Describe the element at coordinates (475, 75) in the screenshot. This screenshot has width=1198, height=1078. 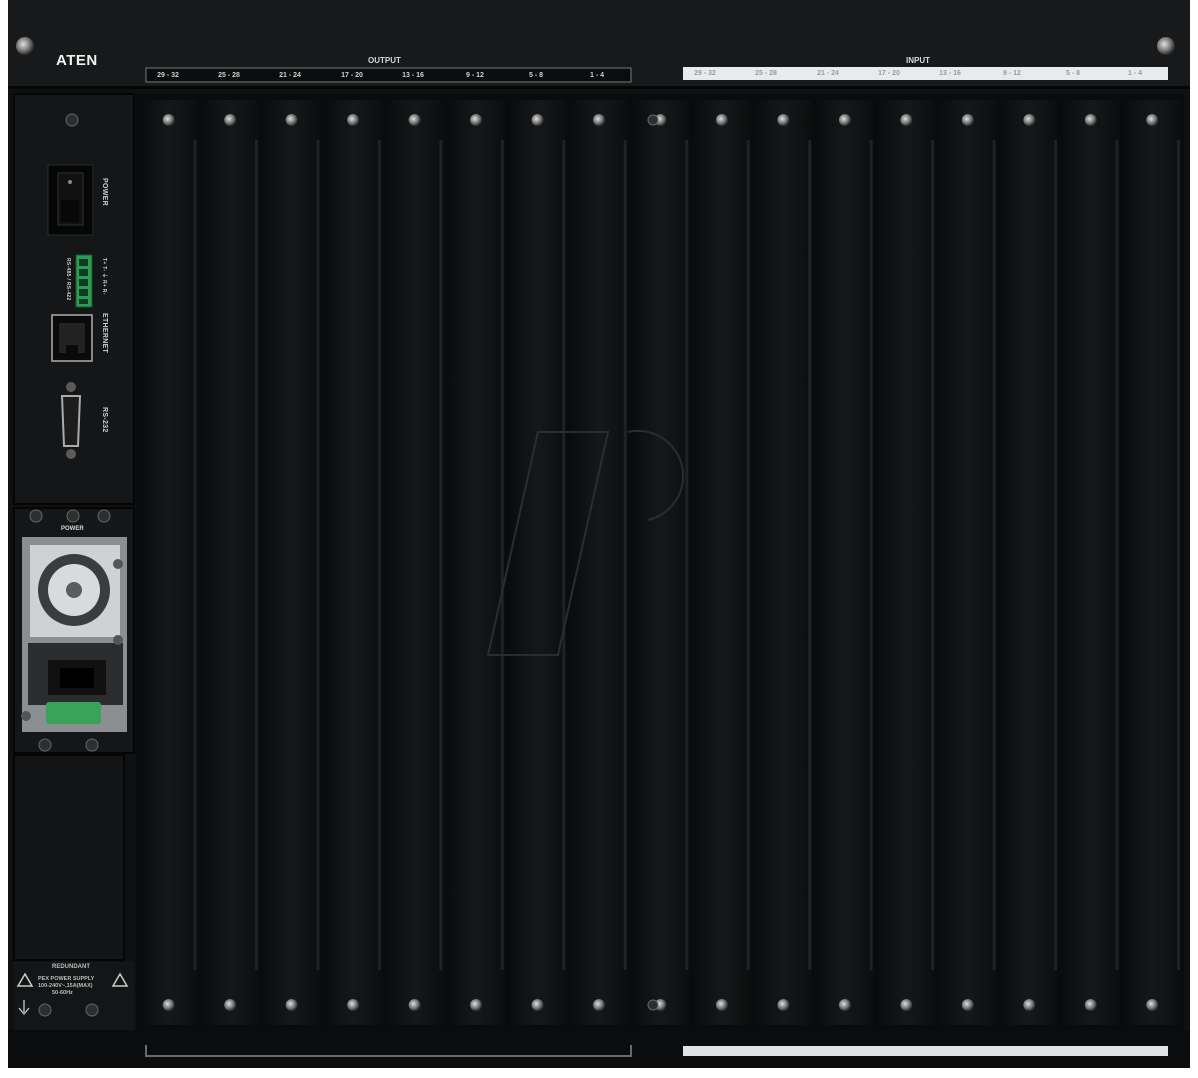
I see `output-slot-label: 9 - 12` at that location.